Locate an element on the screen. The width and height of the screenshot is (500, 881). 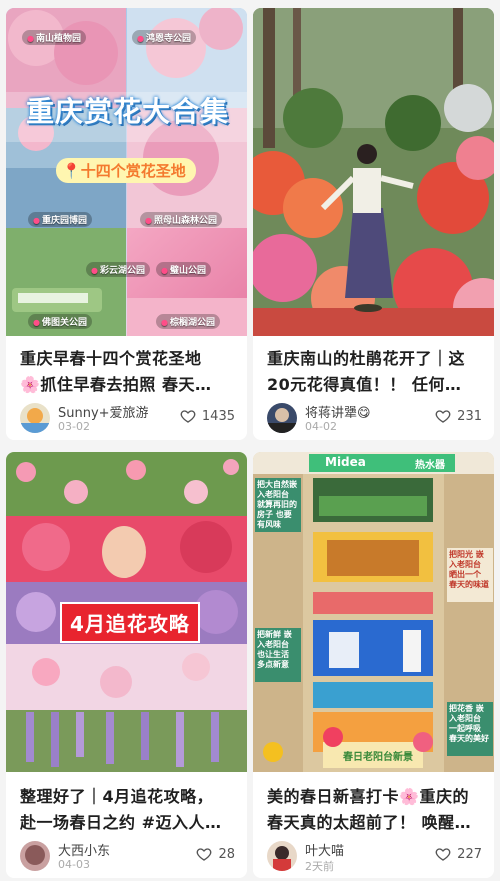
cover-sign: 把花香 嵌入老阳台 一起呼吸 春天的美好 is located at coordinates (469, 723).